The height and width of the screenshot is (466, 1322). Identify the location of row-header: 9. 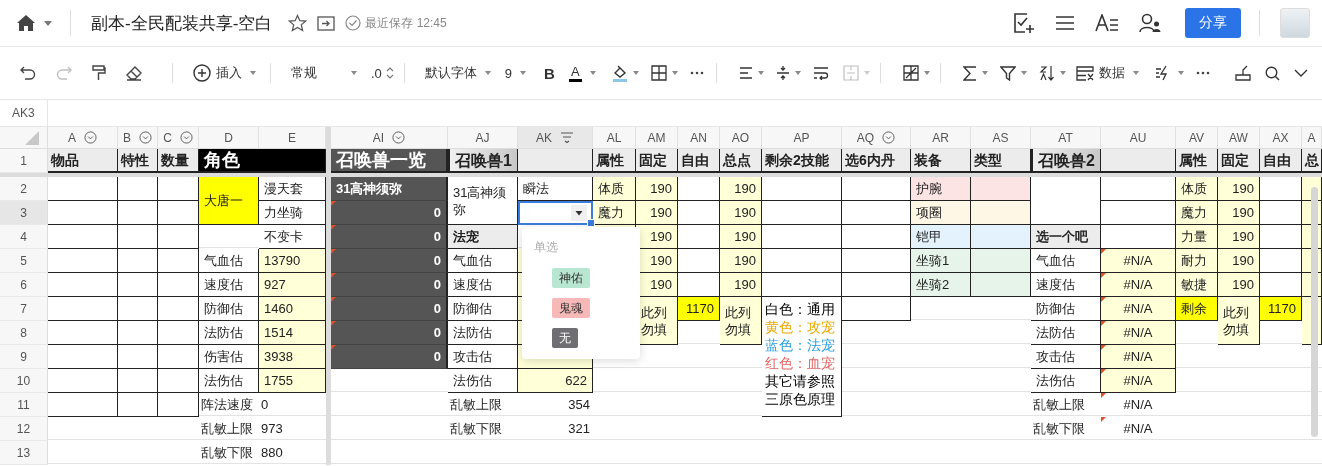
(24, 357).